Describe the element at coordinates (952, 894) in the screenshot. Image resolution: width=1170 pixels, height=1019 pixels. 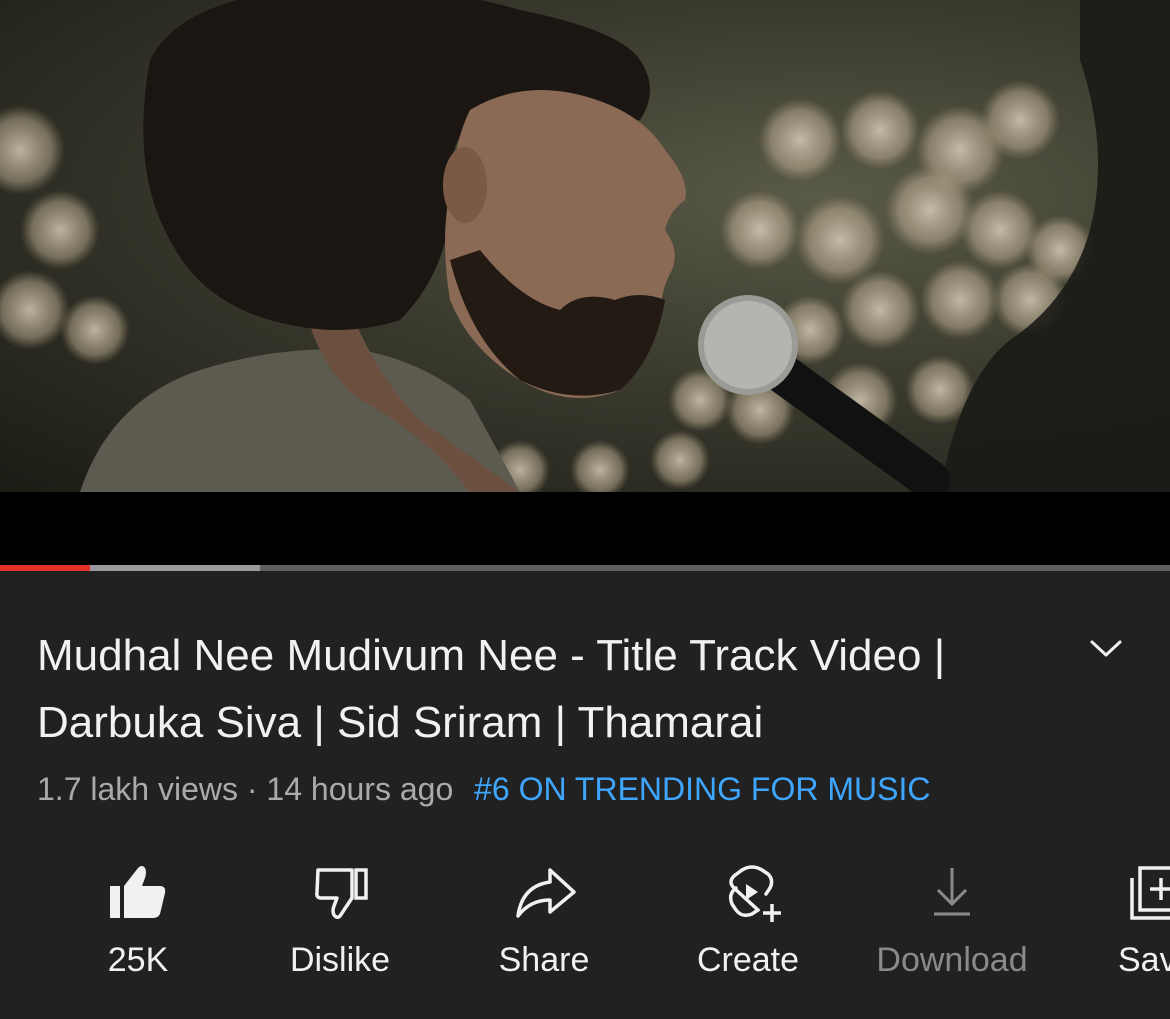
I see `download-icon` at that location.